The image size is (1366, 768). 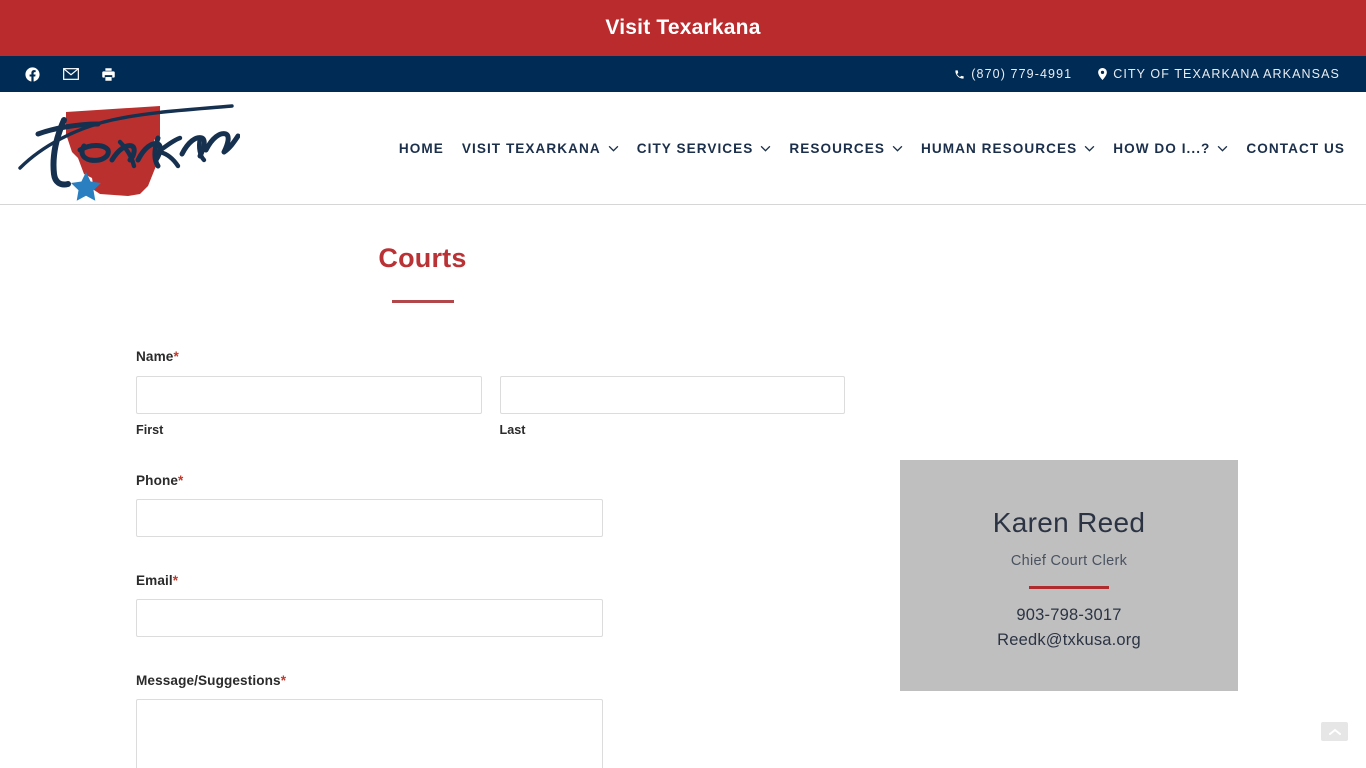 What do you see at coordinates (695, 148) in the screenshot?
I see `nav-label: CITY SERVICES` at bounding box center [695, 148].